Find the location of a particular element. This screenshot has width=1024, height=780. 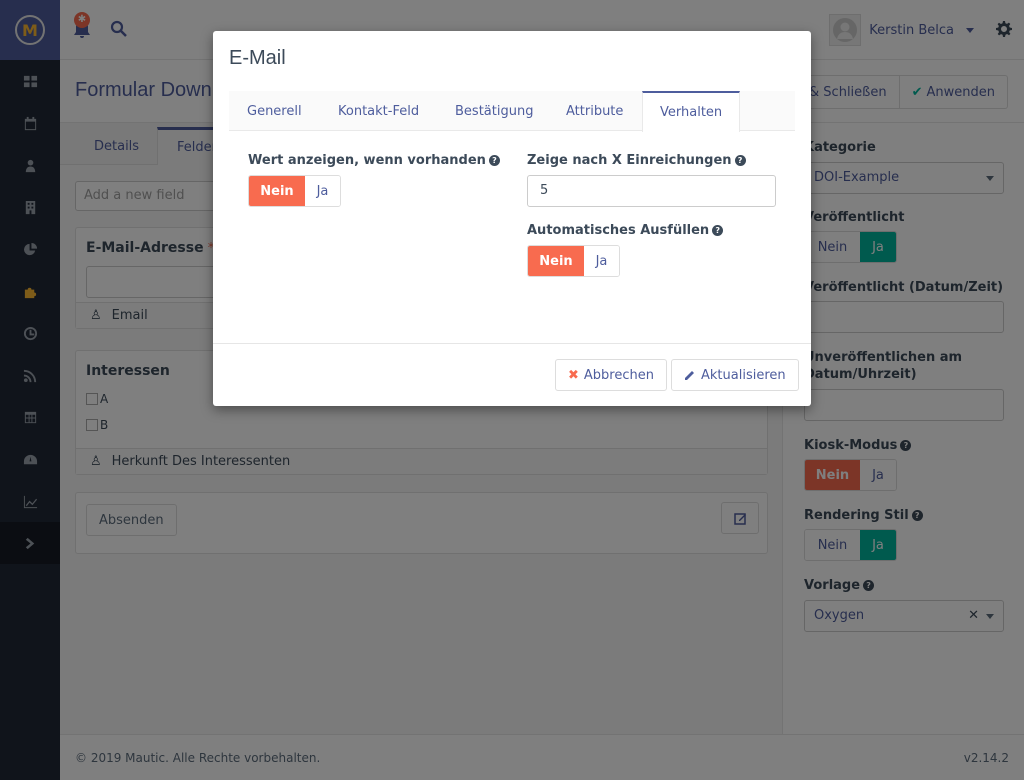

close-icon: ✖ is located at coordinates (573, 375).